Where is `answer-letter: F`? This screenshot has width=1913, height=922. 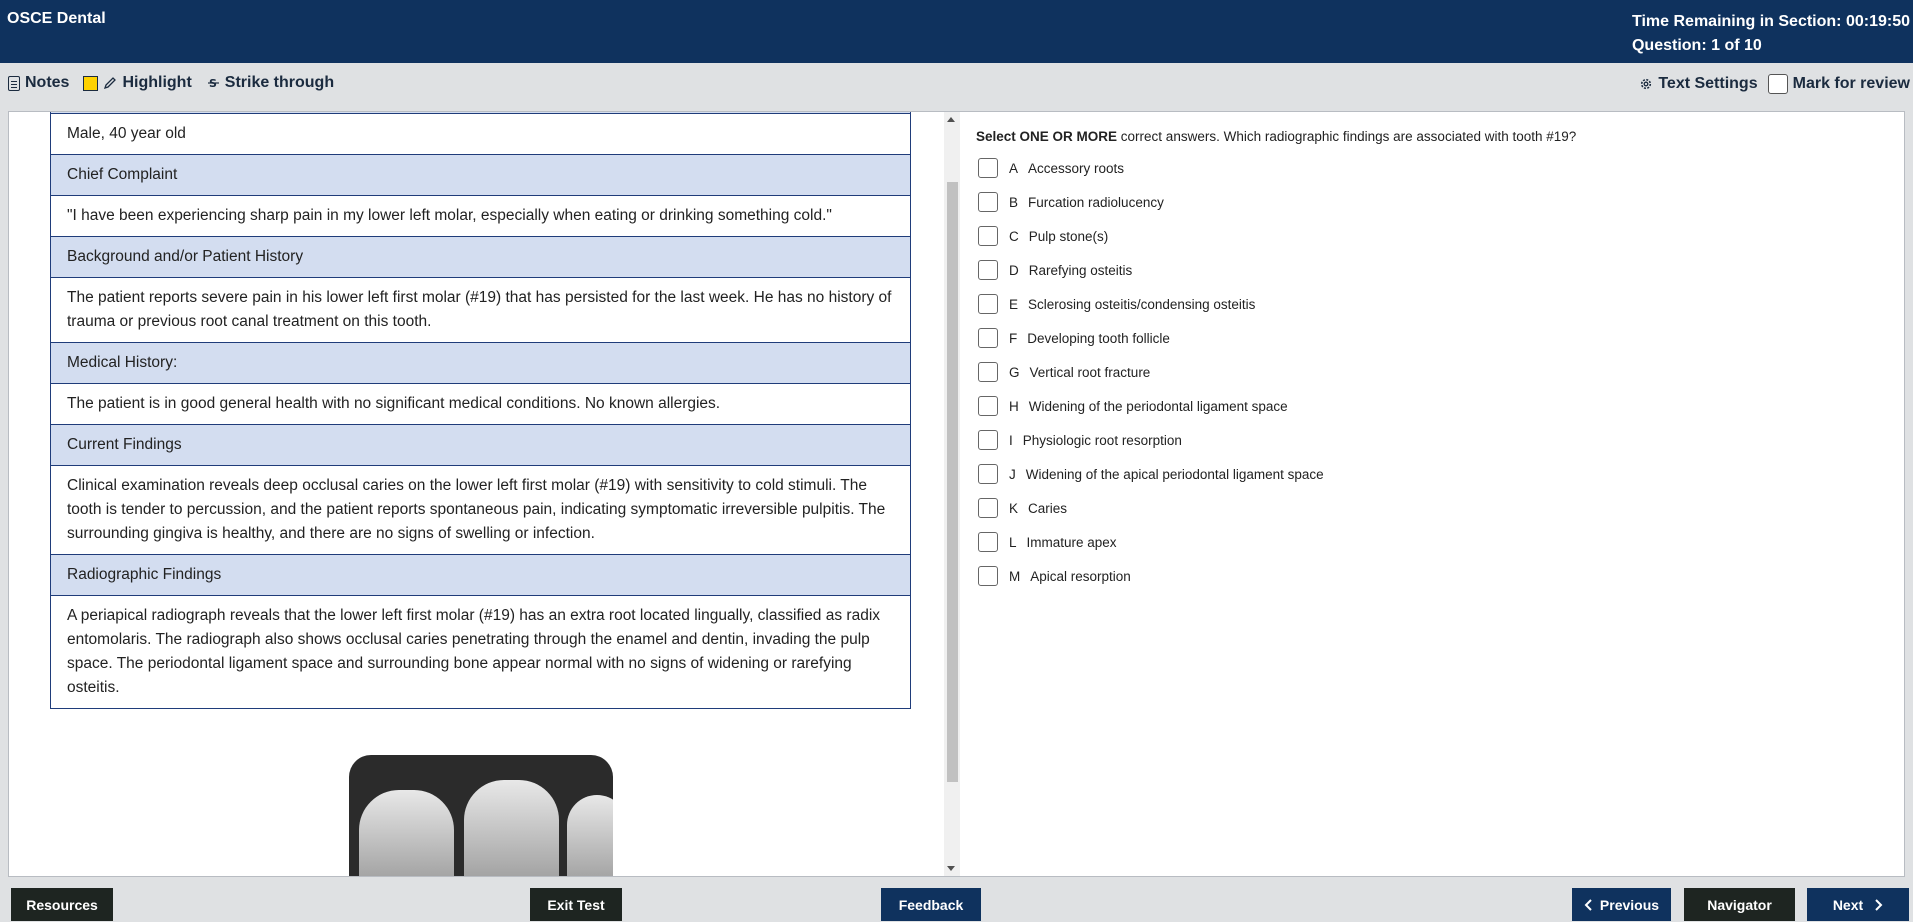
answer-letter: F is located at coordinates (1013, 338).